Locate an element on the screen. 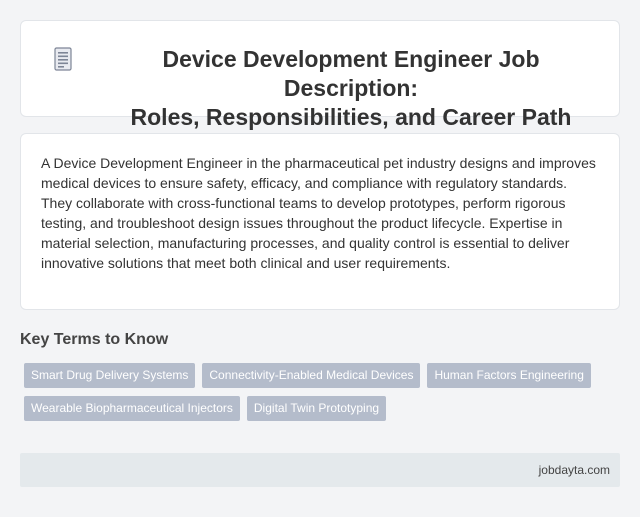  key-term-tag: Human Factors Engineering is located at coordinates (509, 375).